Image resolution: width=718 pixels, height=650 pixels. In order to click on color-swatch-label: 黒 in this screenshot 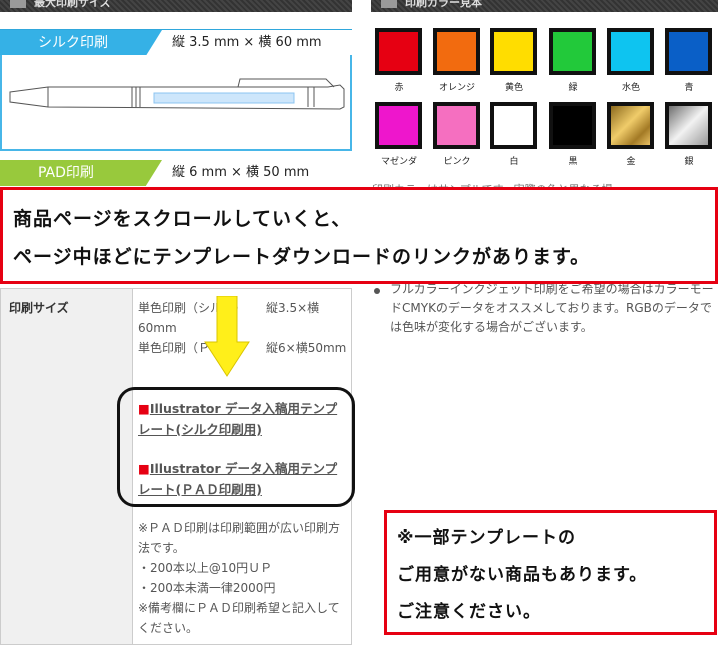, I will do `click(573, 162)`.